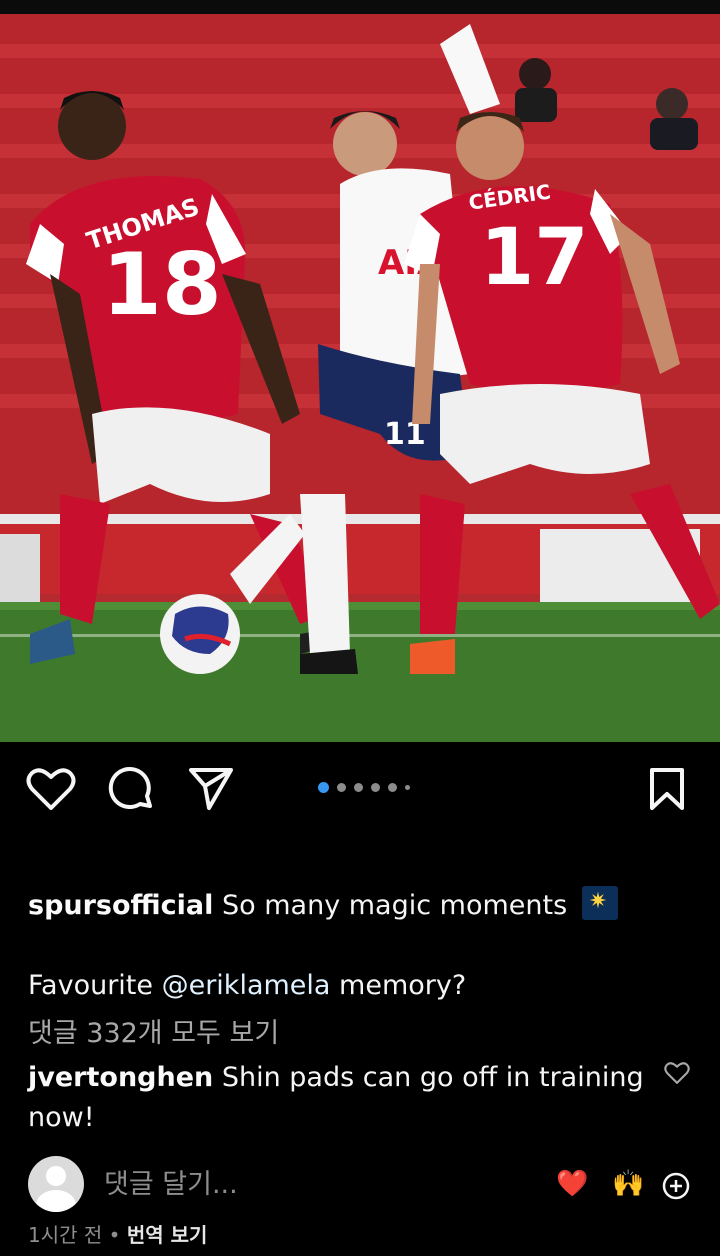  What do you see at coordinates (120, 905) in the screenshot?
I see `caption-username: spursofficial` at bounding box center [120, 905].